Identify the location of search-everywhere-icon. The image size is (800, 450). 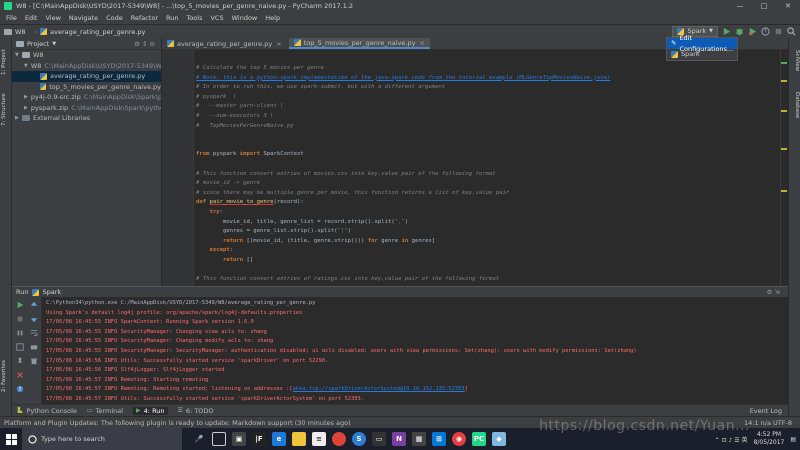
(791, 31).